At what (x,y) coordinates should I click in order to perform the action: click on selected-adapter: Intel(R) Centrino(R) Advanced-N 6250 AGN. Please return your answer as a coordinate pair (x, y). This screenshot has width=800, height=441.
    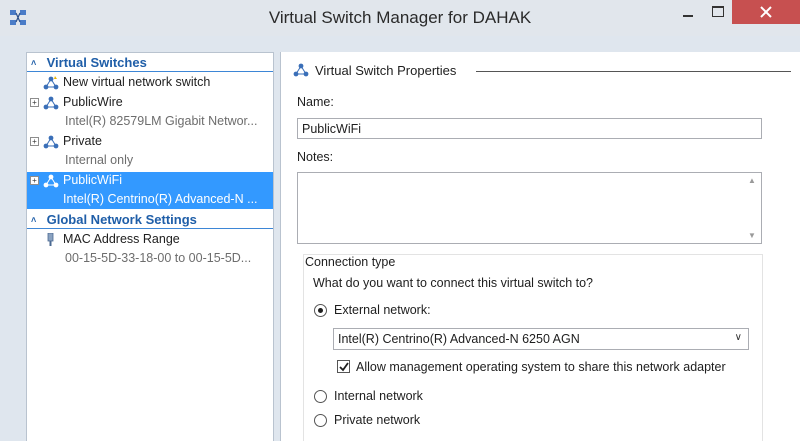
    Looking at the image, I should click on (459, 339).